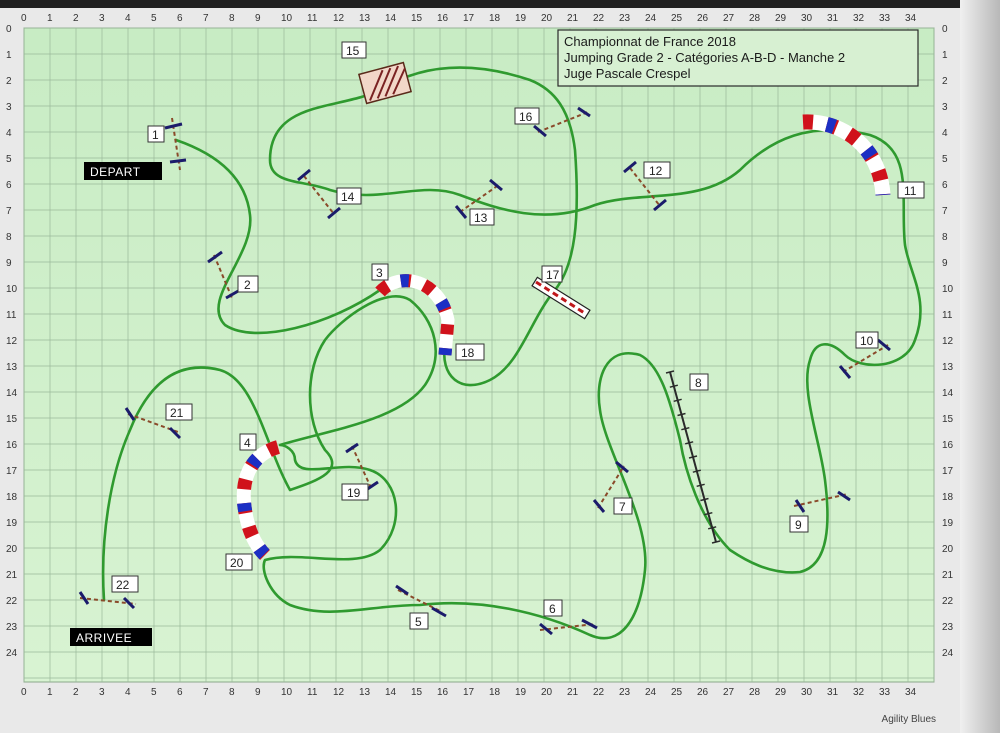 This screenshot has width=1000, height=733. I want to click on svg-text: DEPART, so click(115, 172).